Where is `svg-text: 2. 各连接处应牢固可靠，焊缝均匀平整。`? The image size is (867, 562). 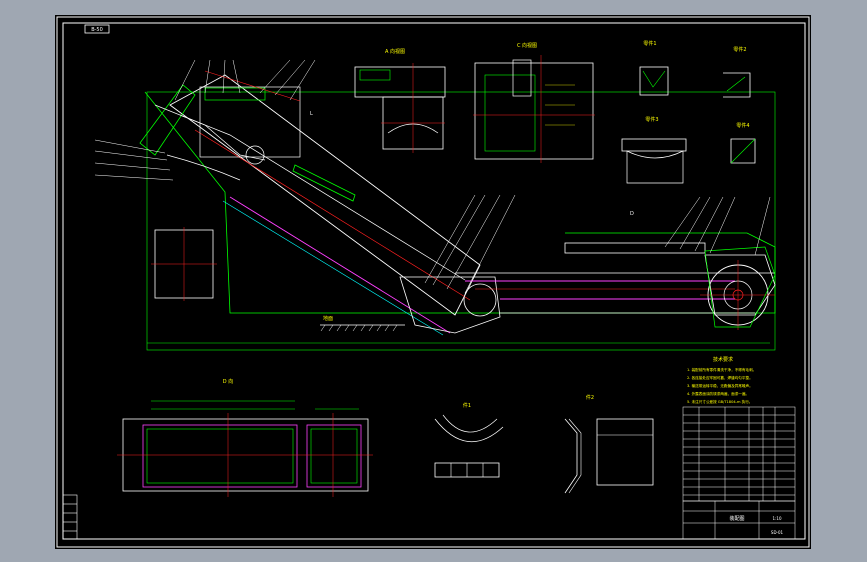 svg-text: 2. 各连接处应牢固可靠，焊缝均匀平整。 is located at coordinates (720, 377).